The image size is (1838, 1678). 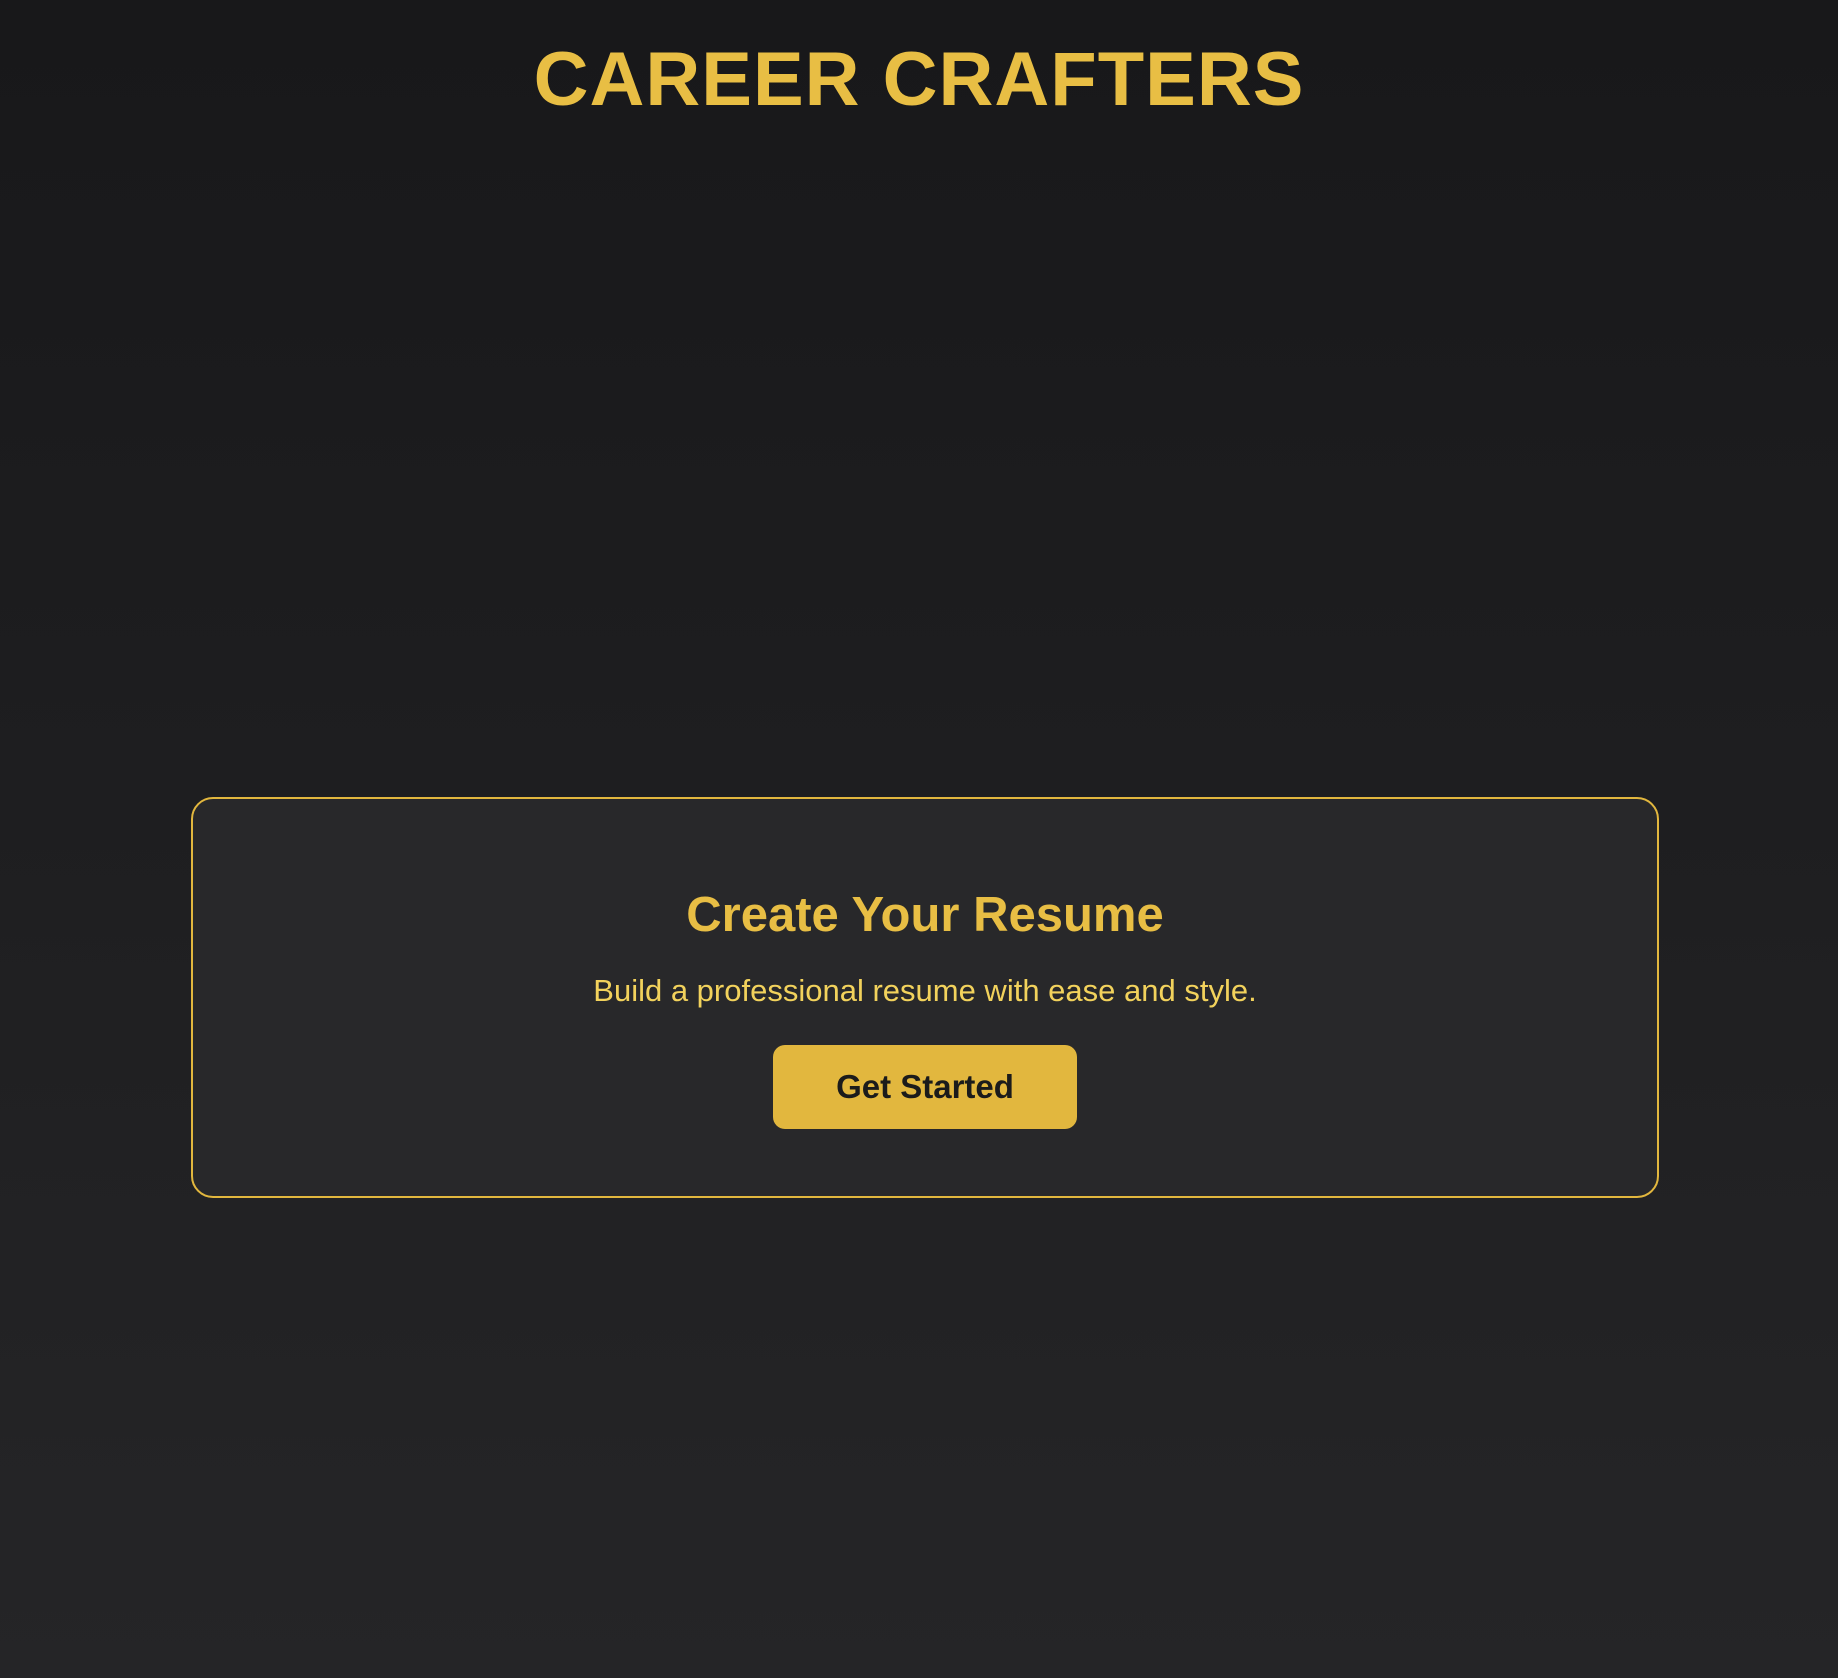 I want to click on get-started-button: Get Started, so click(x=925, y=1087).